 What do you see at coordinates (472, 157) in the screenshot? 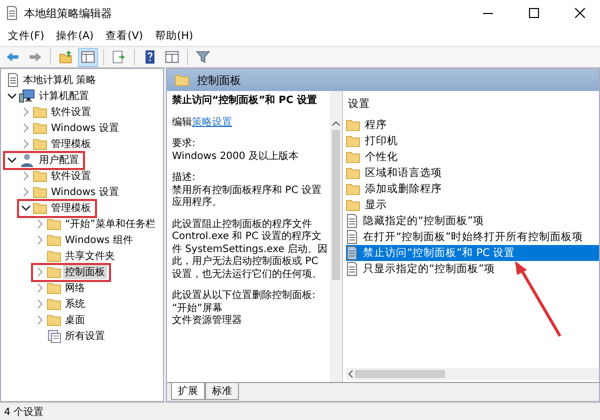
I see `setting-row: 个性化` at bounding box center [472, 157].